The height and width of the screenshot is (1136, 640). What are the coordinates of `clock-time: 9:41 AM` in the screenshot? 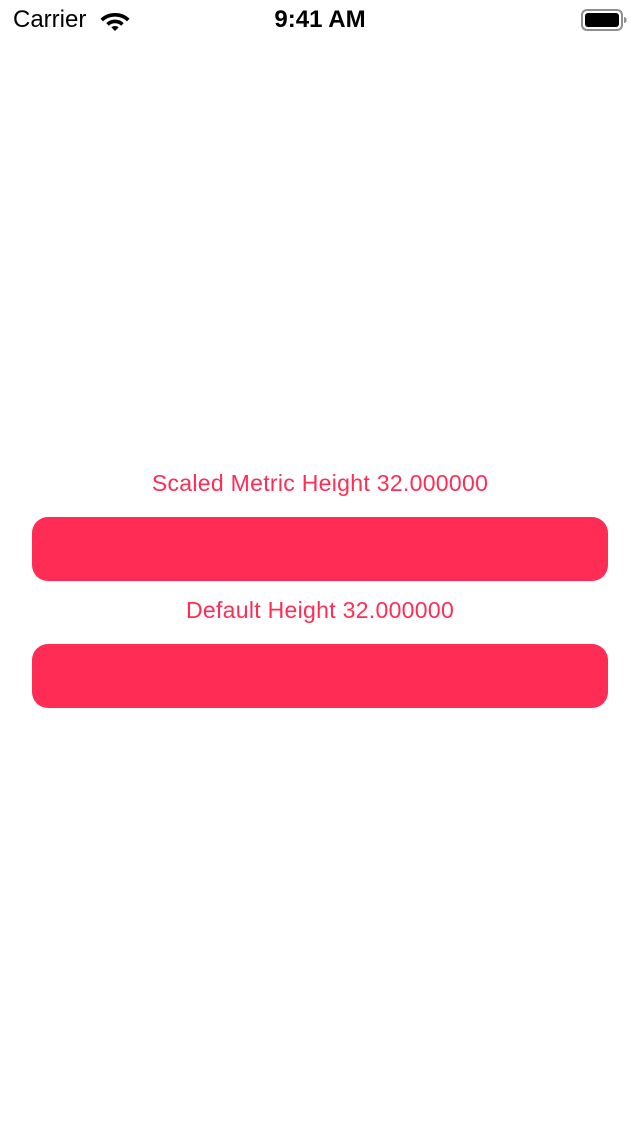 It's located at (320, 19).